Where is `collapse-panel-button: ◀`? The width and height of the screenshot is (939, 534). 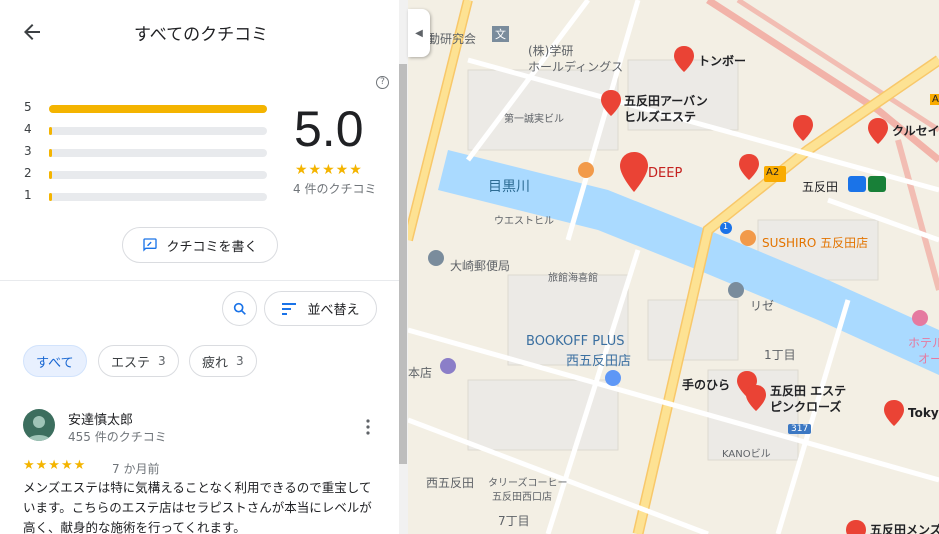 collapse-panel-button: ◀ is located at coordinates (419, 33).